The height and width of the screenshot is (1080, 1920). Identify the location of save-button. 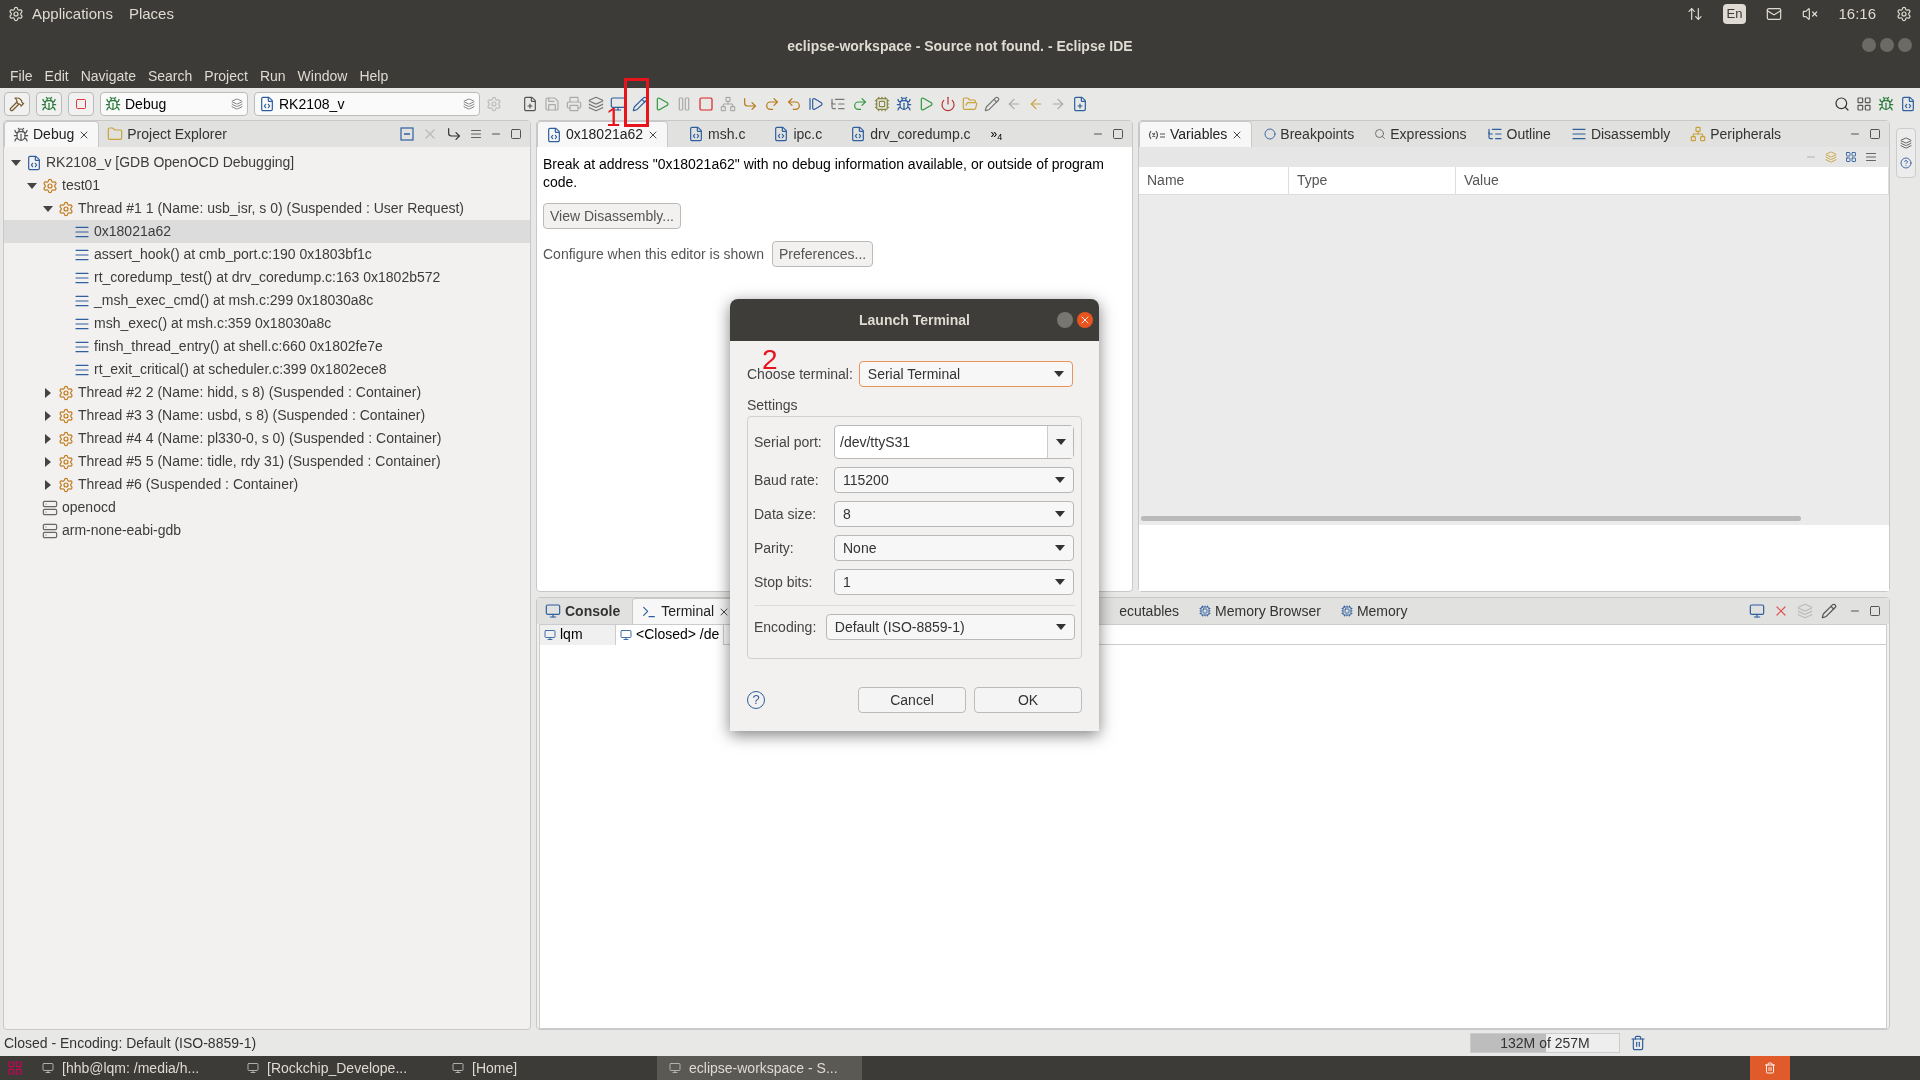
(552, 104).